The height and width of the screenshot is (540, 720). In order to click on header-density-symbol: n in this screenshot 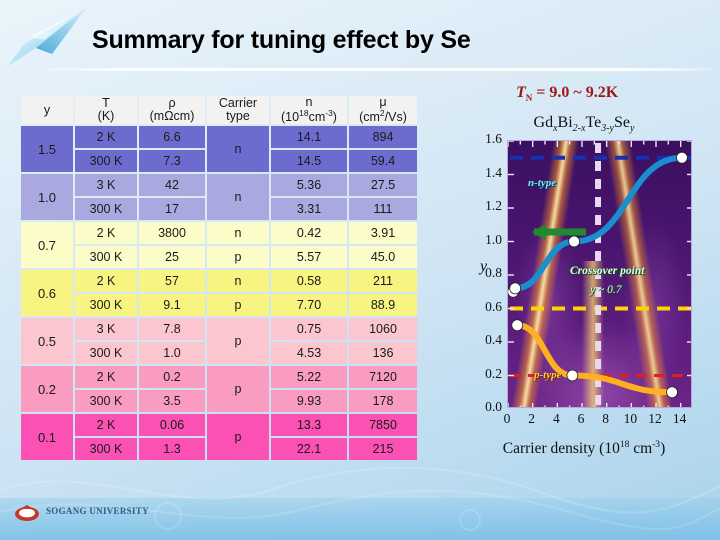, I will do `click(309, 102)`.